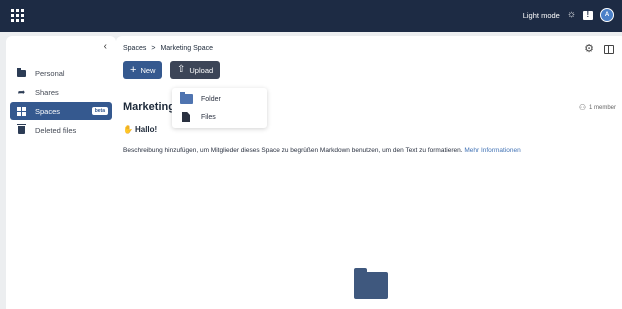 This screenshot has height=309, width=622. Describe the element at coordinates (50, 73) in the screenshot. I see `sidebar-item-label: Personal` at that location.